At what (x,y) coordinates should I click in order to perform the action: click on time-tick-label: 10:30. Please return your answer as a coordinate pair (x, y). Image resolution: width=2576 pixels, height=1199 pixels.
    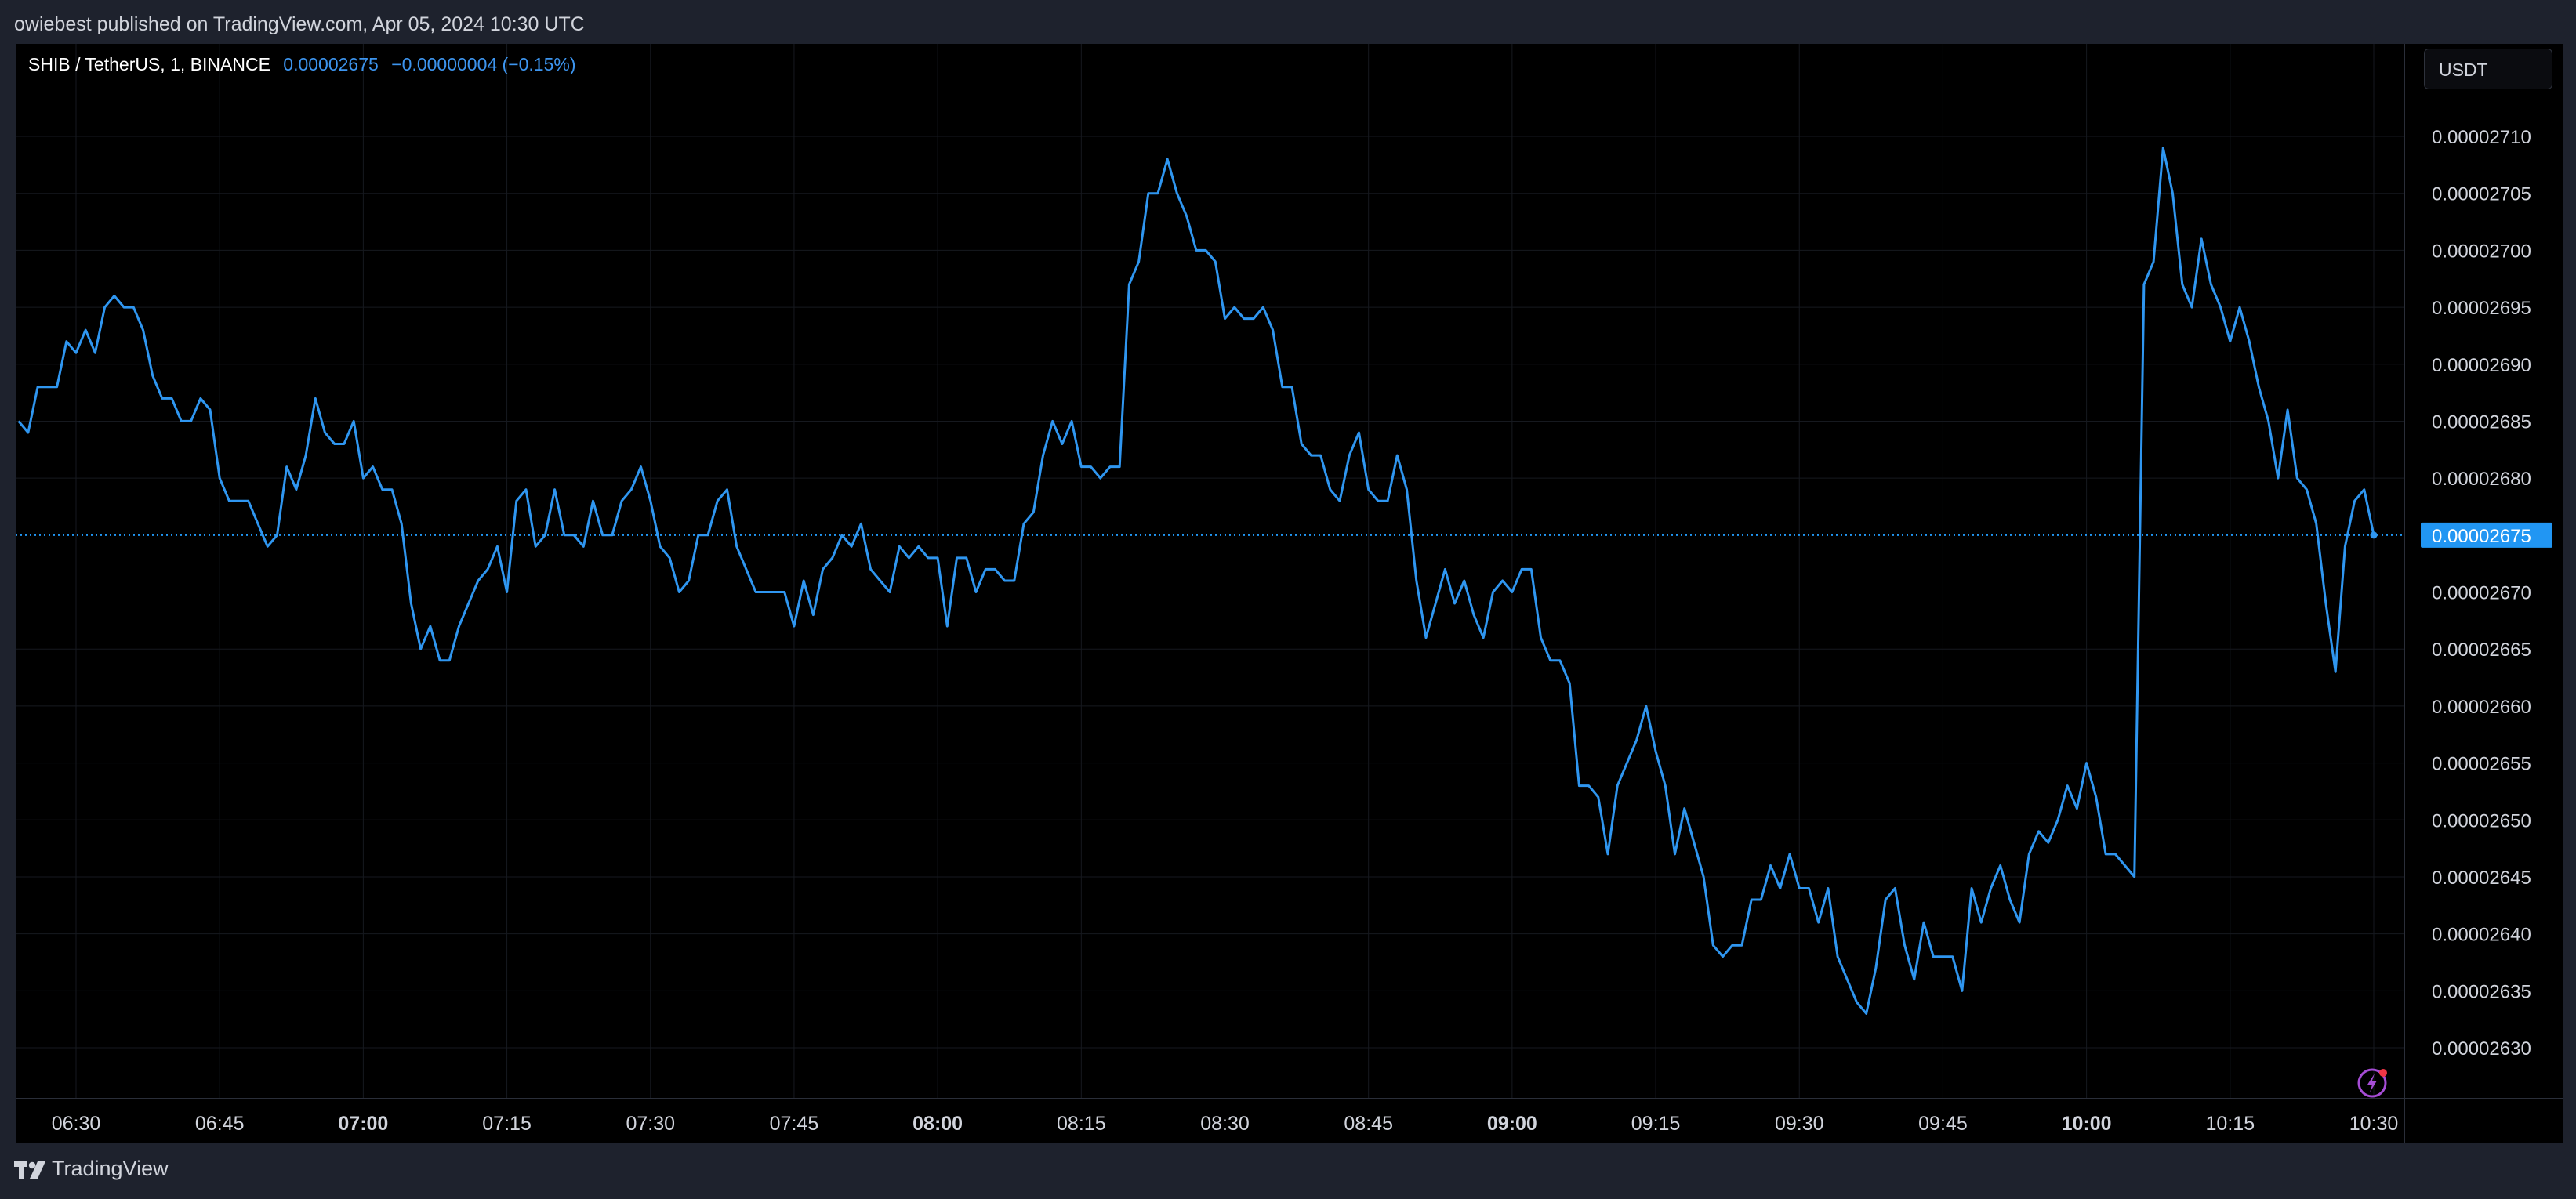
    Looking at the image, I should click on (2374, 1124).